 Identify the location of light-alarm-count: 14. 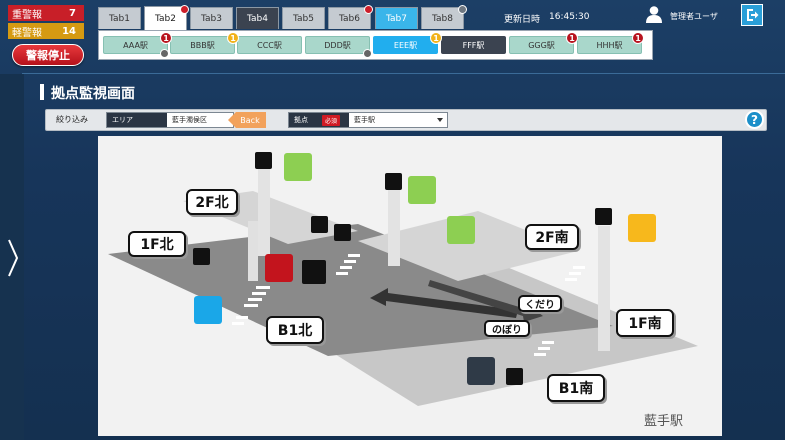
(69, 31).